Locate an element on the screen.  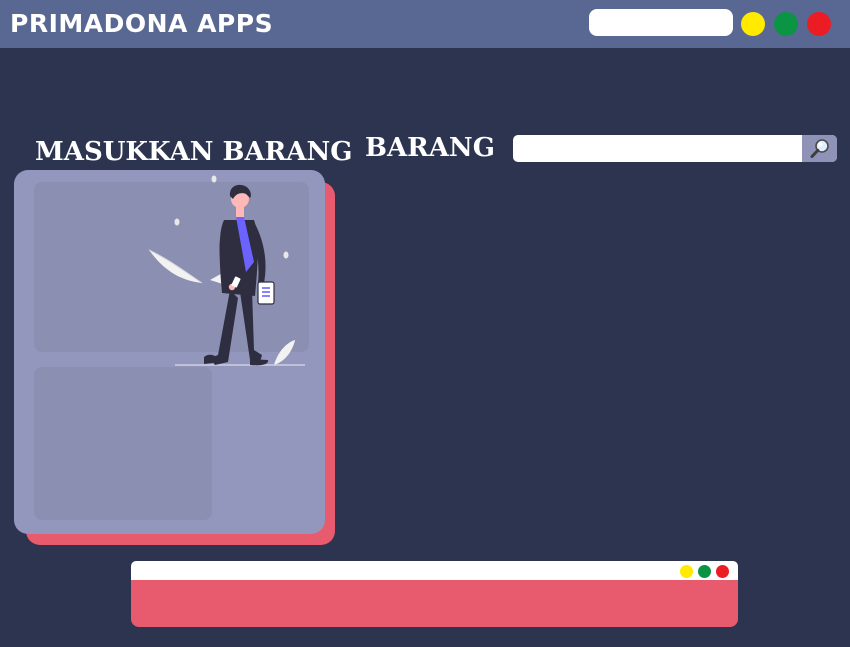
item-search-bar is located at coordinates (675, 148).